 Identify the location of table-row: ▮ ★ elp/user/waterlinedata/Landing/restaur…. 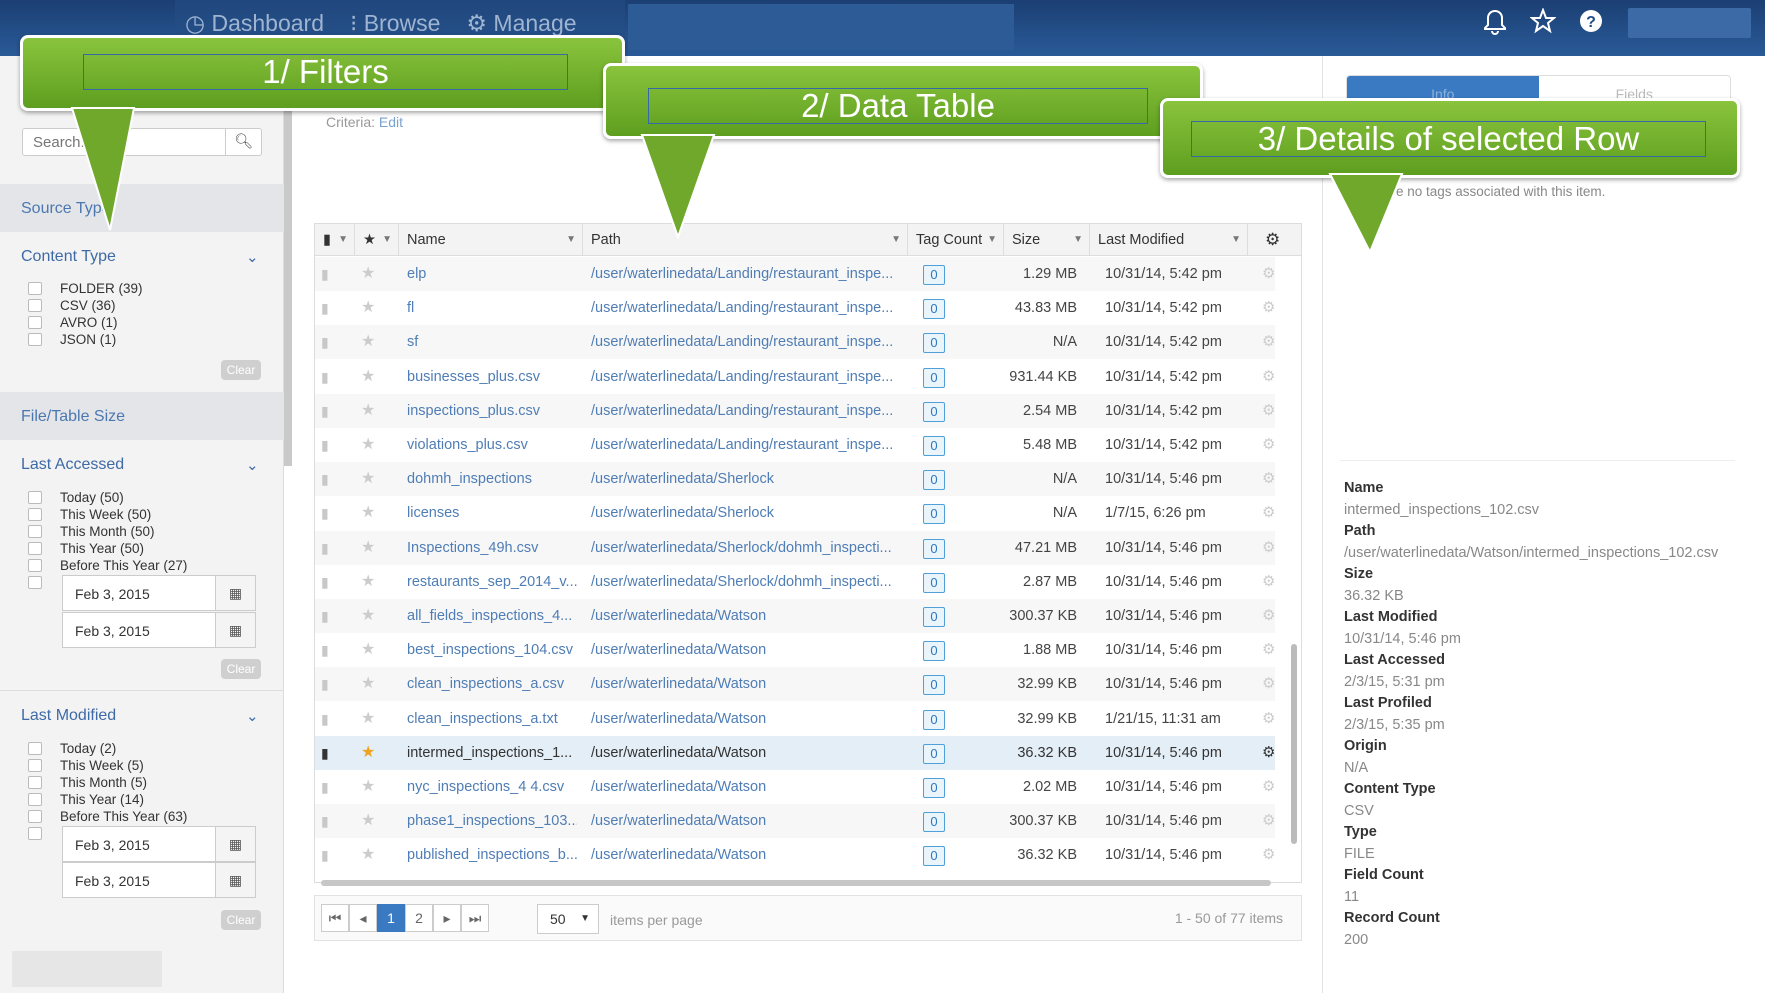
(795, 274).